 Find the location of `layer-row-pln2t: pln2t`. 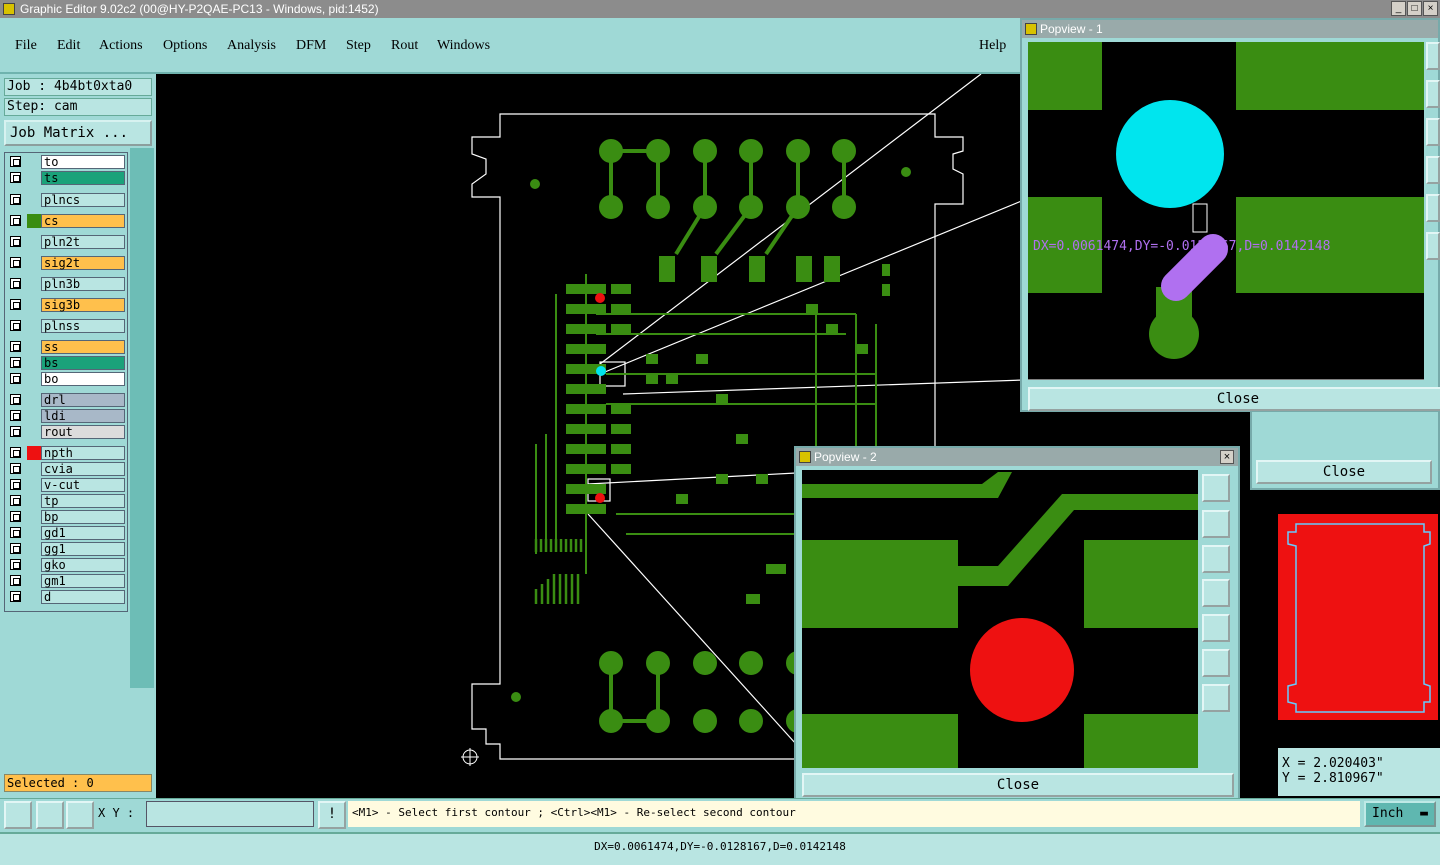

layer-row-pln2t: pln2t is located at coordinates (67, 242).